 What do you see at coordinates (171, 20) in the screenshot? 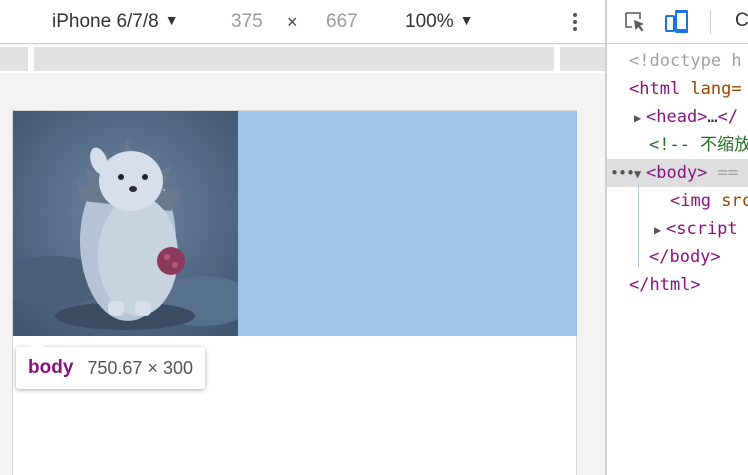
I see `device-dropdown-caret-icon: ▼` at bounding box center [171, 20].